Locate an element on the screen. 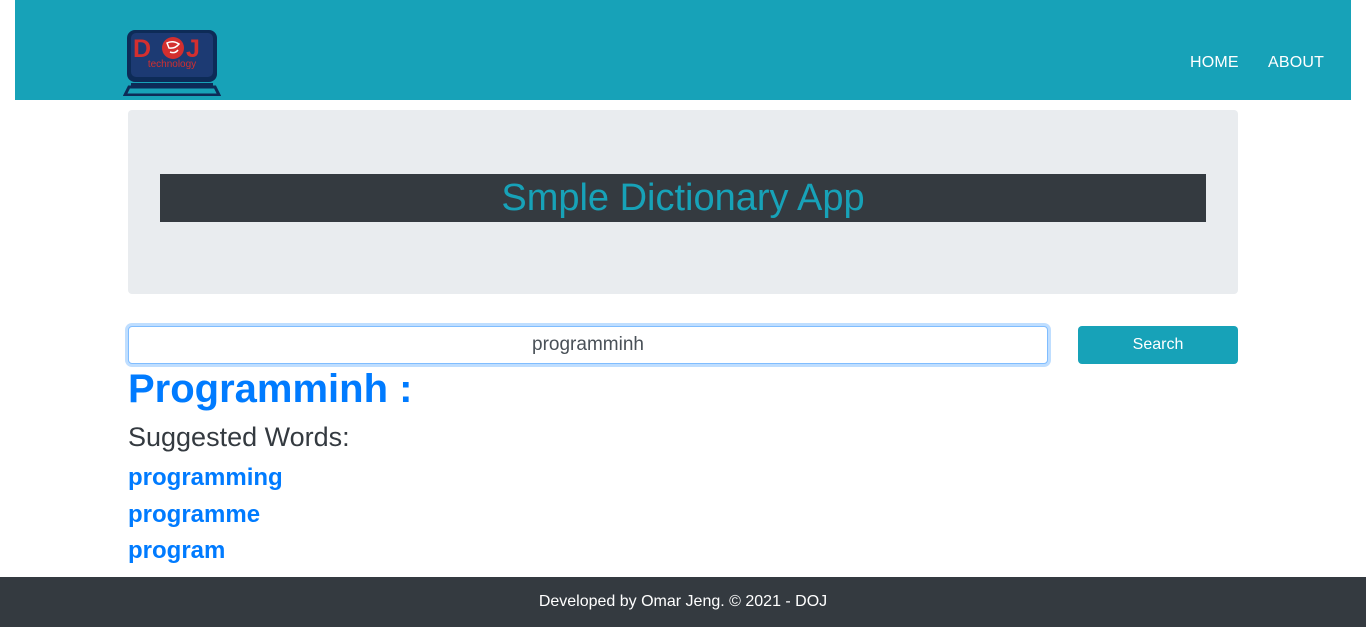 Image resolution: width=1366 pixels, height=627 pixels. suggestion-link-programming: programming is located at coordinates (205, 478).